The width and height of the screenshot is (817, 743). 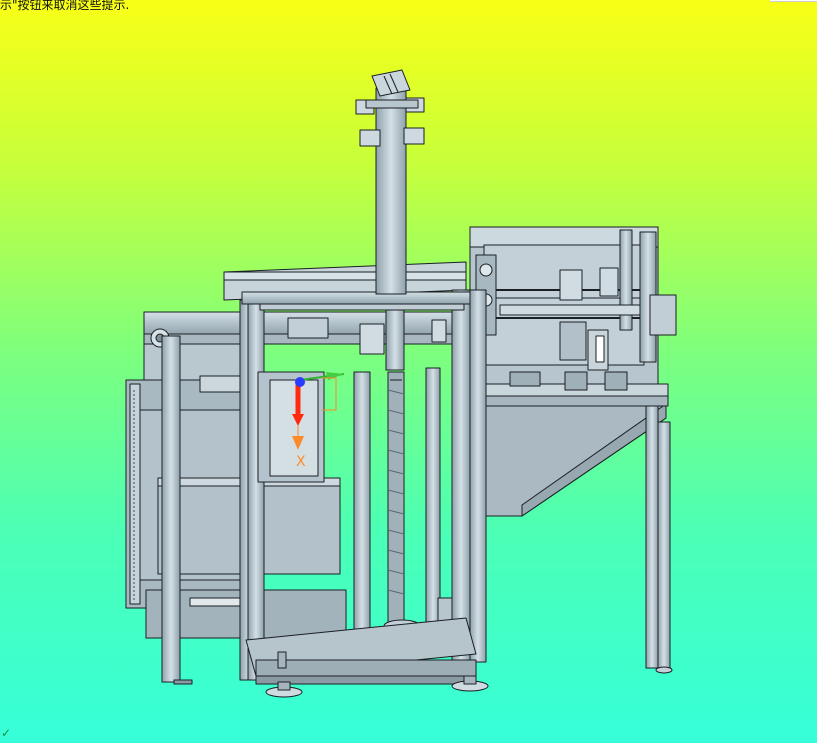 I want to click on corner-check-icon: ✓, so click(x=6, y=733).